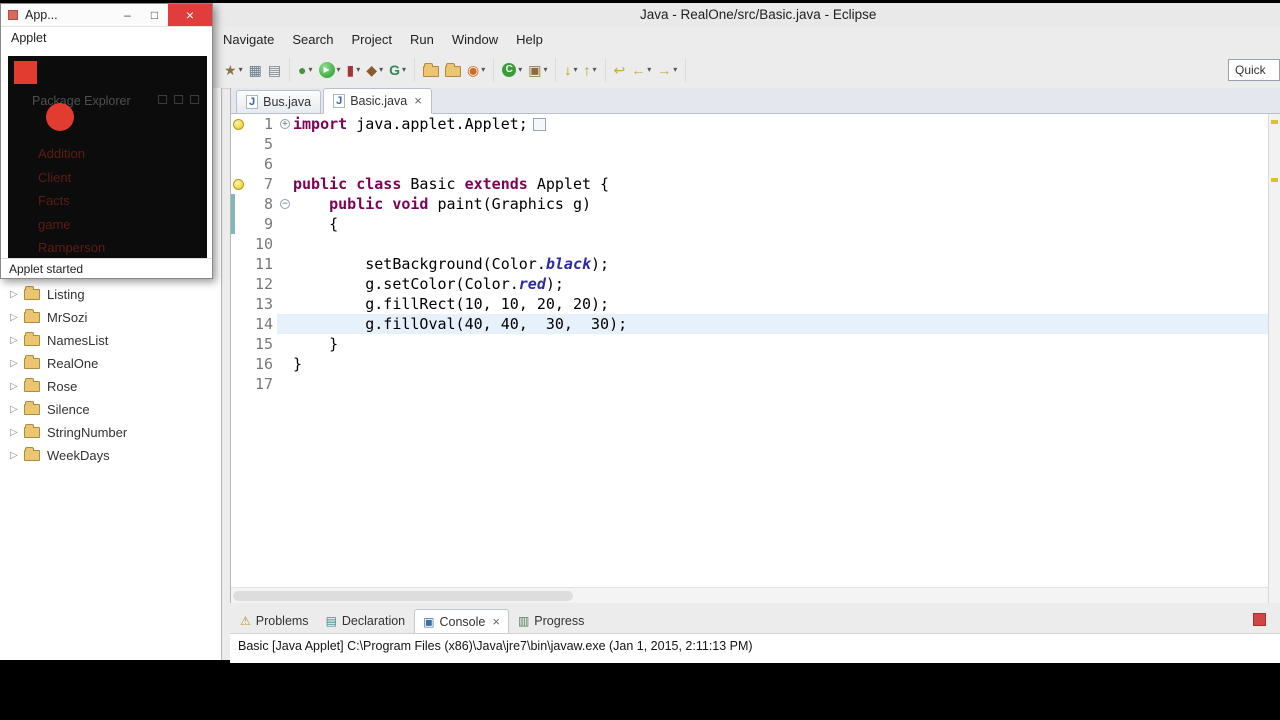 The height and width of the screenshot is (720, 1280). I want to click on fold-toggle-icon: −, so click(285, 204).